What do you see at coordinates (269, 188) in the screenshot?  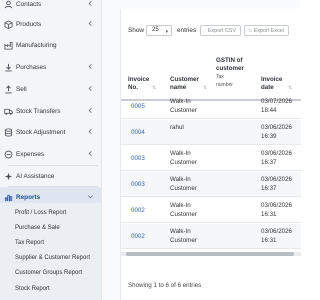 I see `date-line: 16:37` at bounding box center [269, 188].